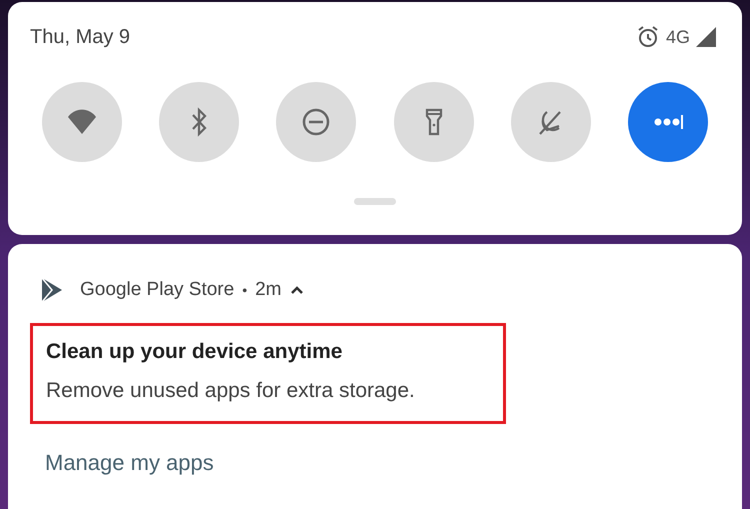  I want to click on signal-icon, so click(706, 37).